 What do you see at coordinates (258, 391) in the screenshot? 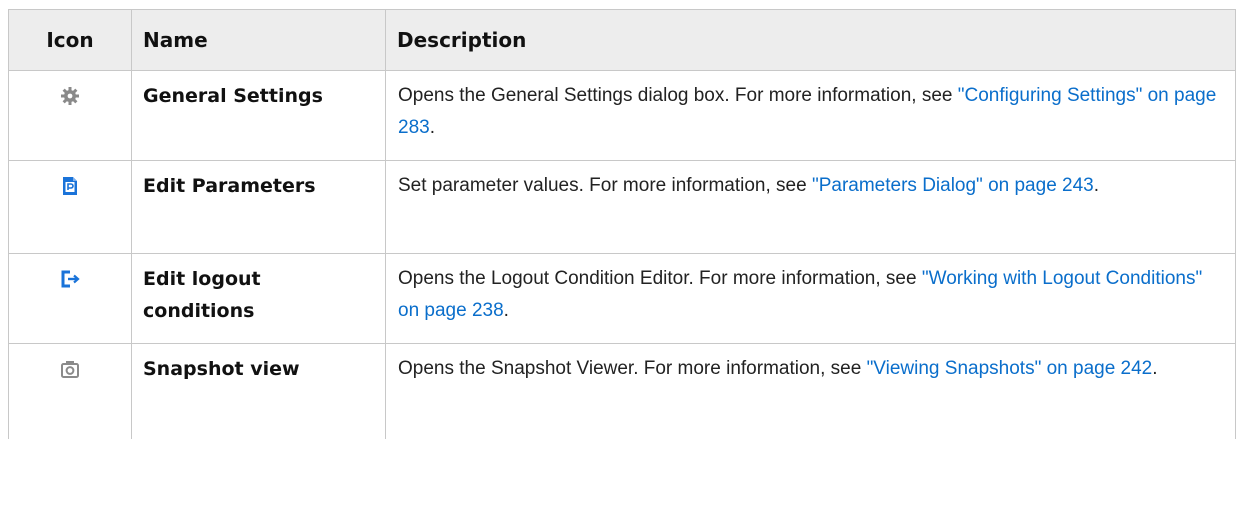
I see `row-name: Snapshot view` at bounding box center [258, 391].